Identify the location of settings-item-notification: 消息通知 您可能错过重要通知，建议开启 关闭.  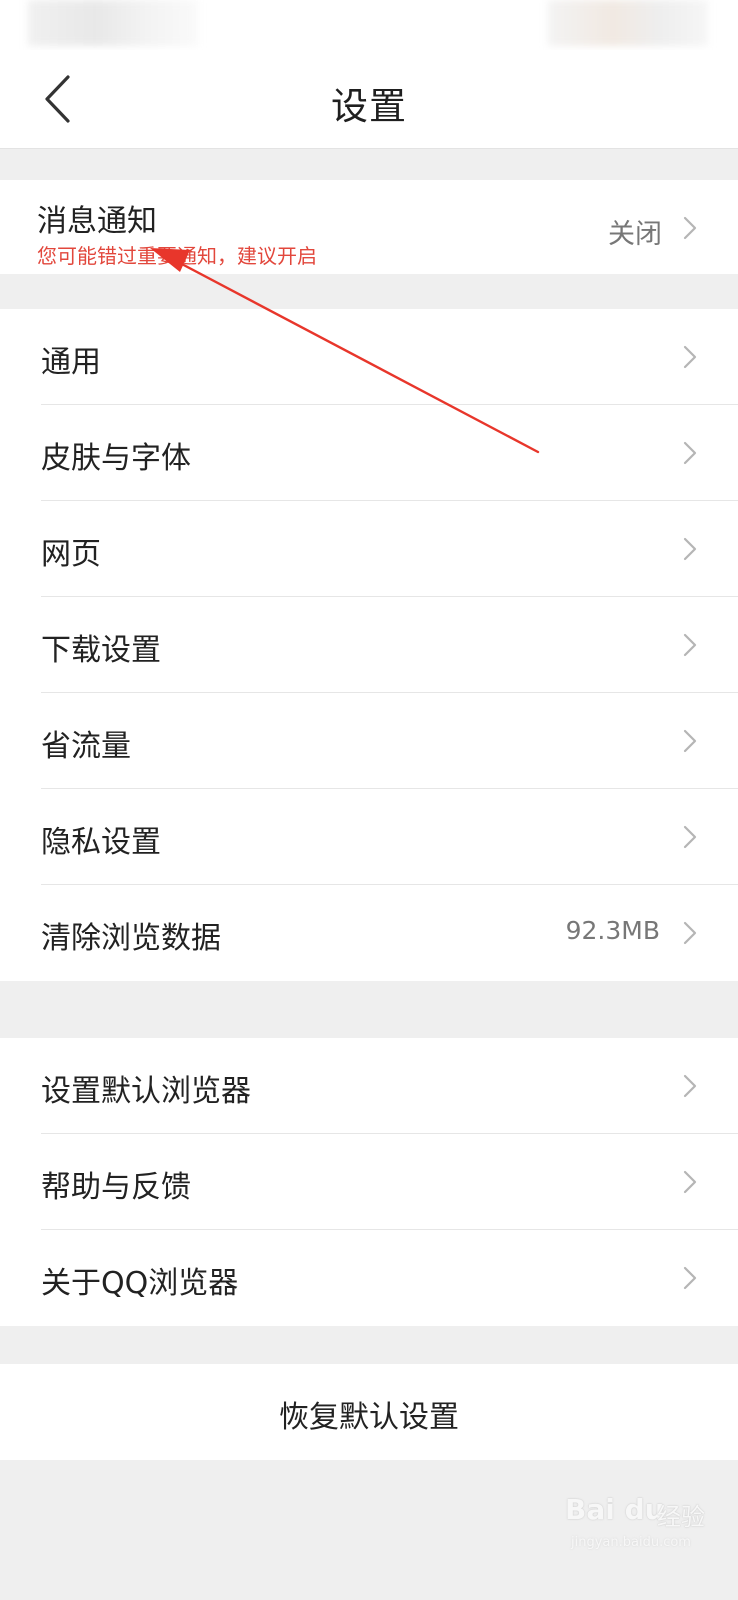
(369, 227).